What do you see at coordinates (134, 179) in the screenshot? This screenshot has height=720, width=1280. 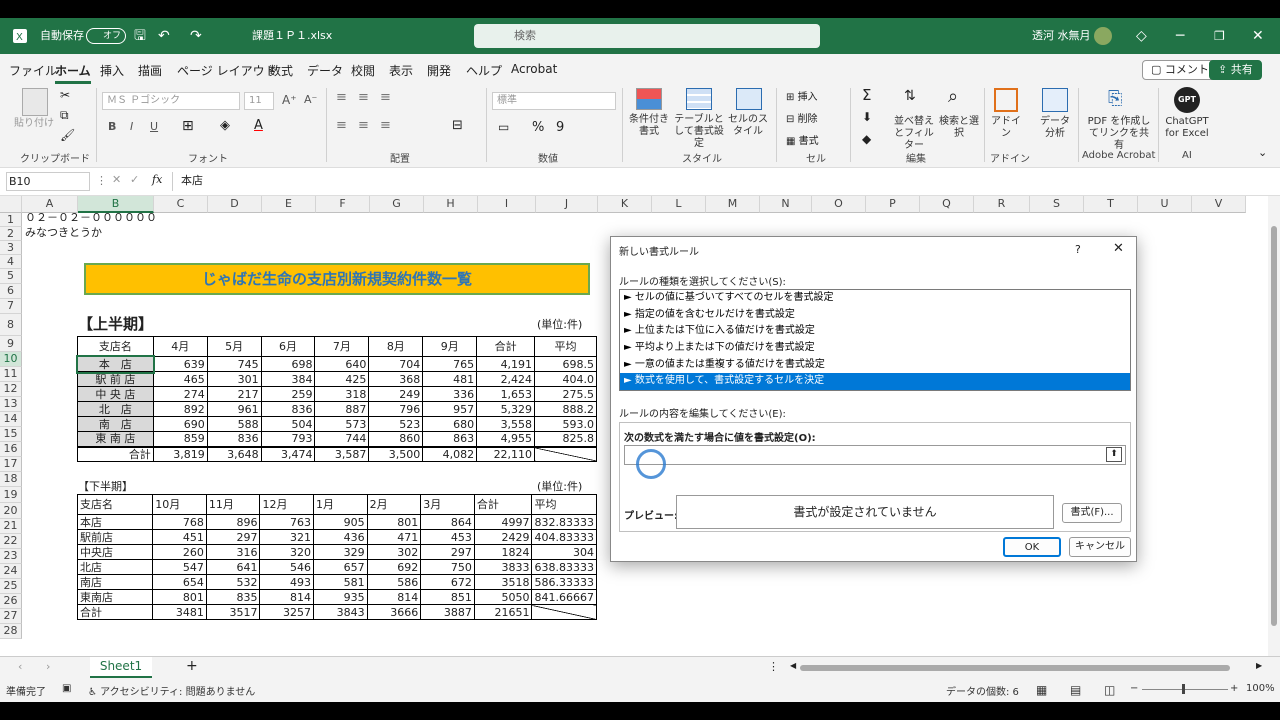 I see `confirm-edit-icon: ✓` at bounding box center [134, 179].